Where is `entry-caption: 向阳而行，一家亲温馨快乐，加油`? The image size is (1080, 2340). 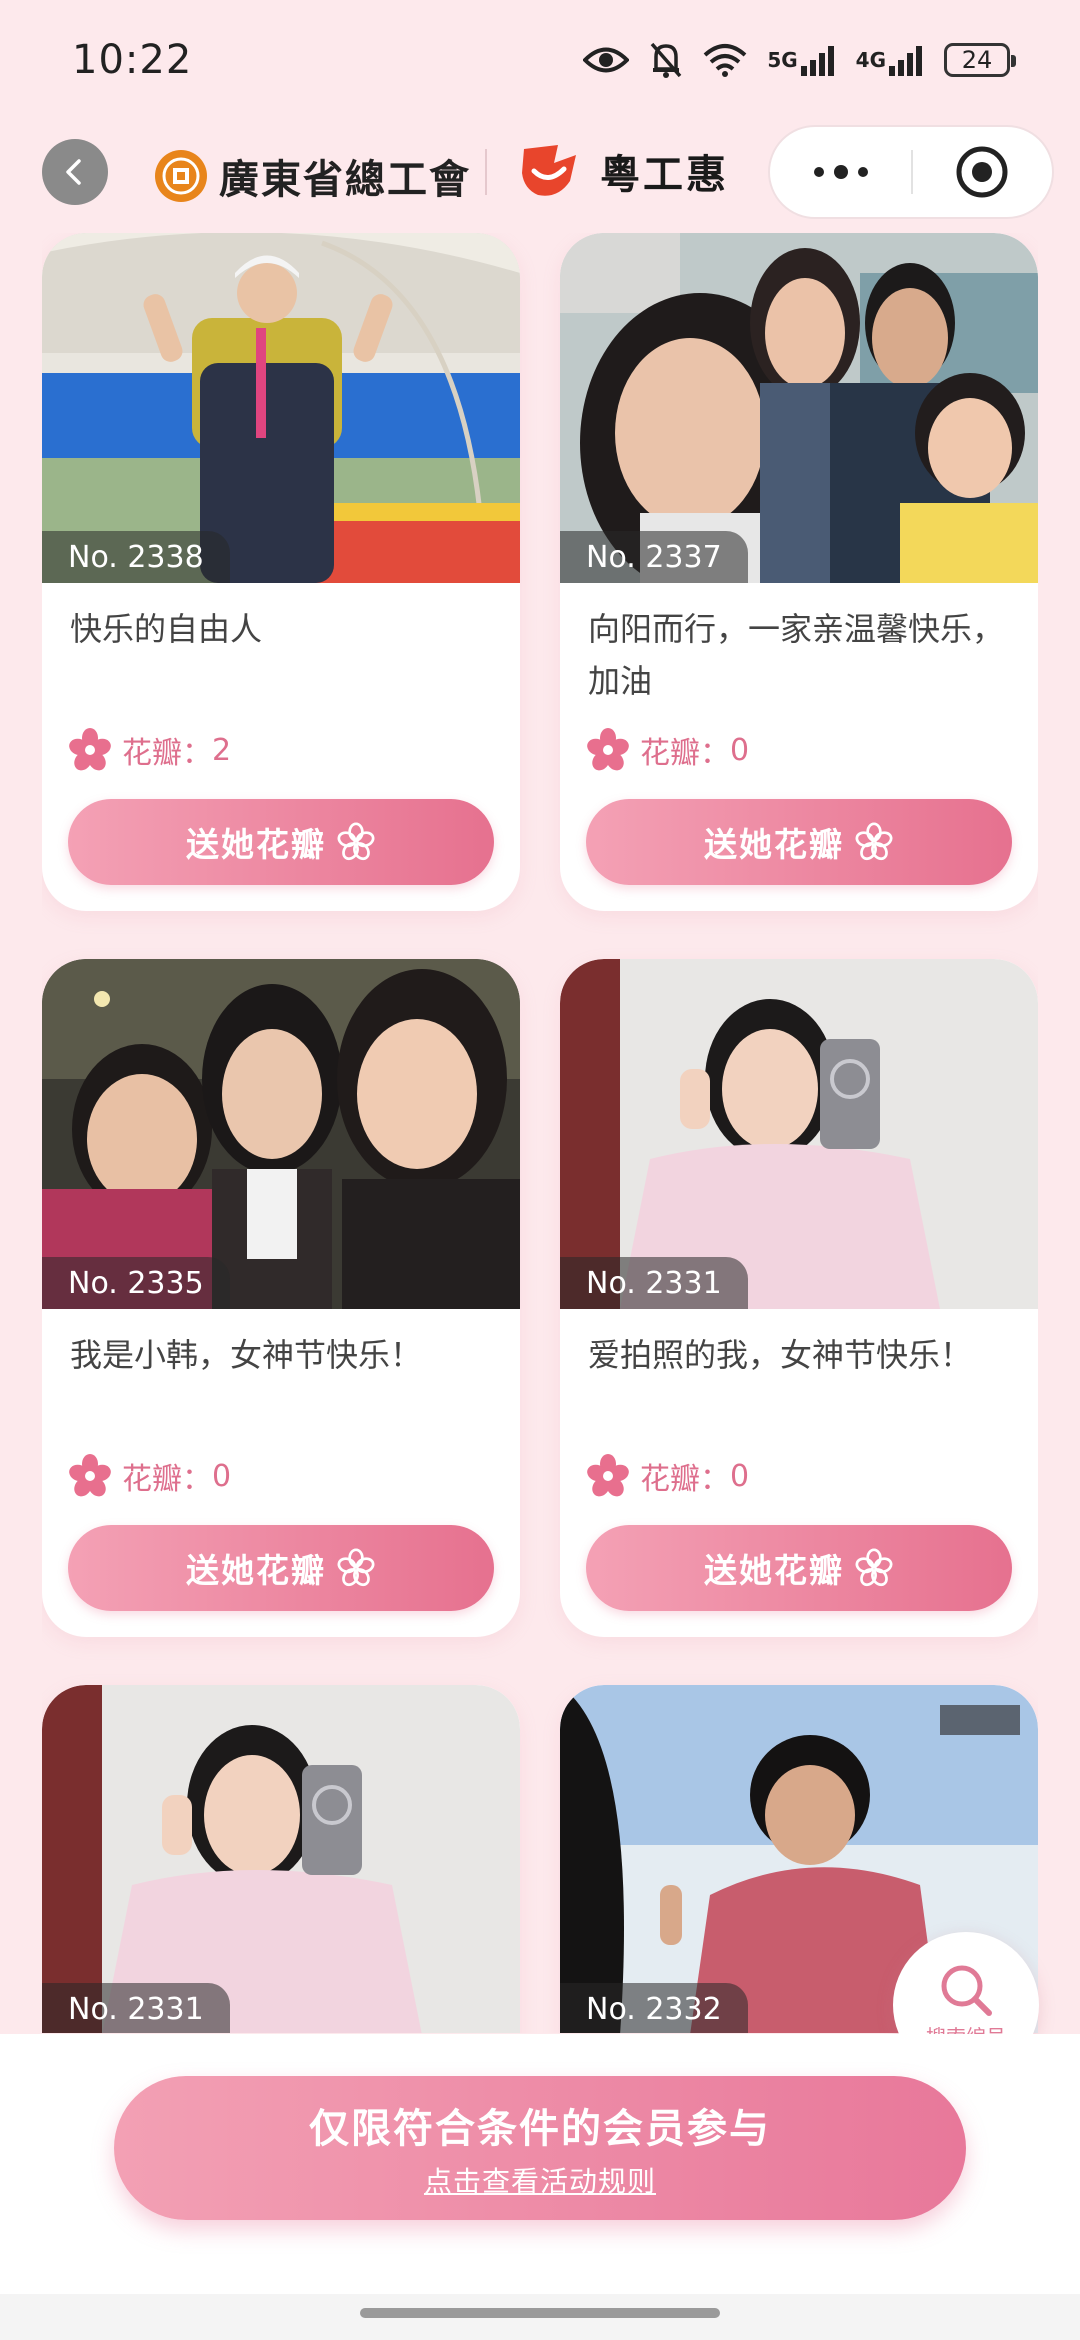 entry-caption: 向阳而行，一家亲温馨快乐，加油 is located at coordinates (796, 655).